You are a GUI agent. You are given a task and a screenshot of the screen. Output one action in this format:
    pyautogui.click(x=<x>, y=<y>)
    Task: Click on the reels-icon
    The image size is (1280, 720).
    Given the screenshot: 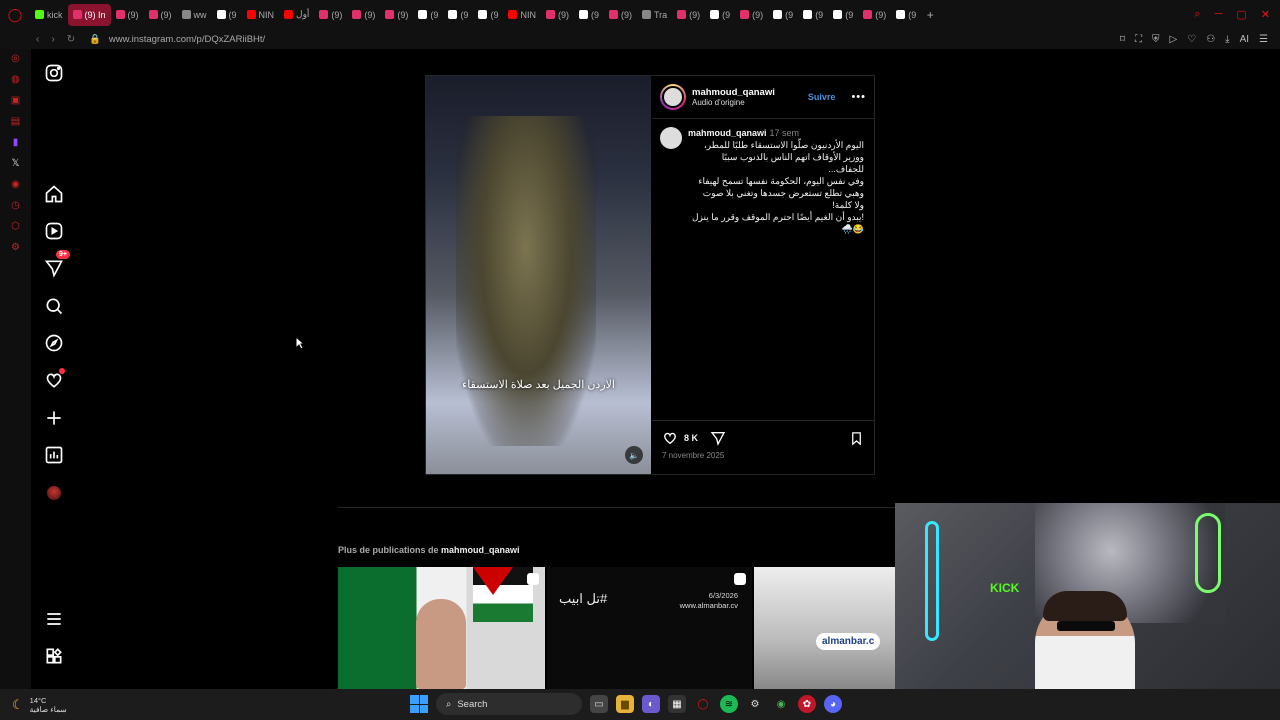 What is the action you would take?
    pyautogui.click(x=54, y=231)
    